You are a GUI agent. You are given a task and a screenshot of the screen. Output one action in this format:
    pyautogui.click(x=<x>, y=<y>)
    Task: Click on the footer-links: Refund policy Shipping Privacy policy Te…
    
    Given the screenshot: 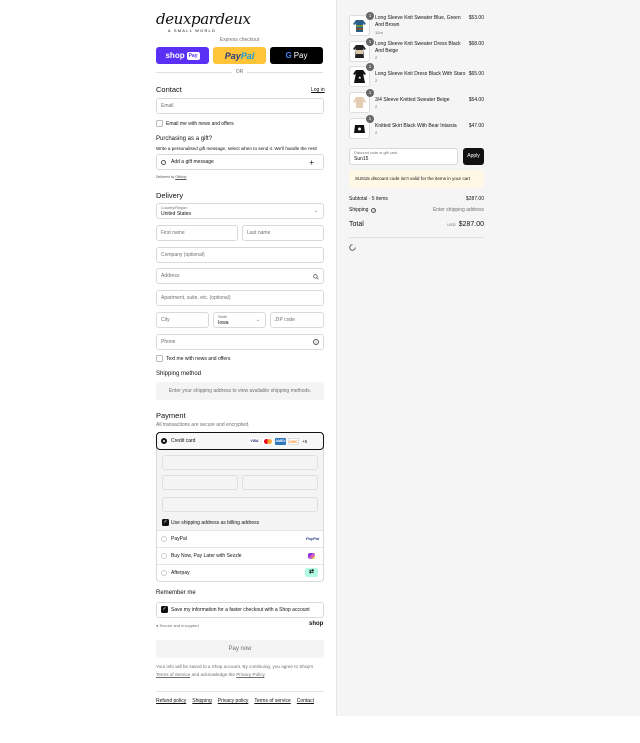 What is the action you would take?
    pyautogui.click(x=238, y=701)
    